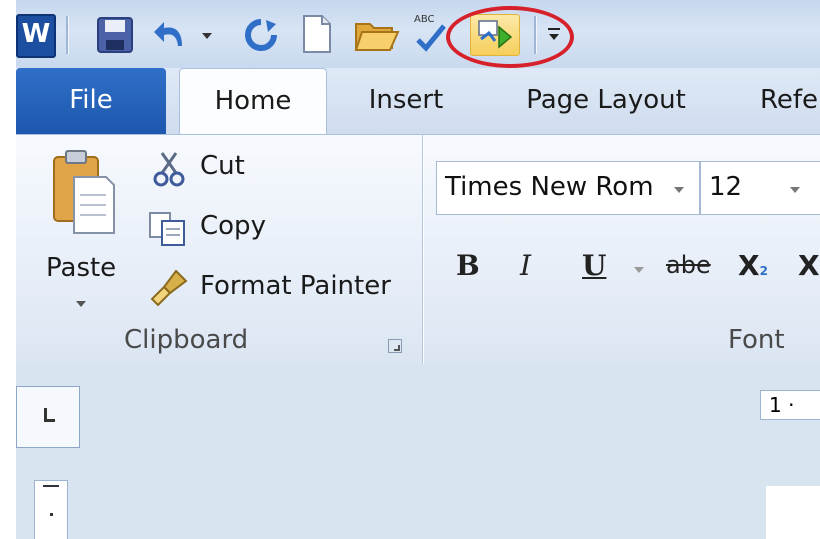 The image size is (820, 539). I want to click on vertical-ruler, so click(51, 509).